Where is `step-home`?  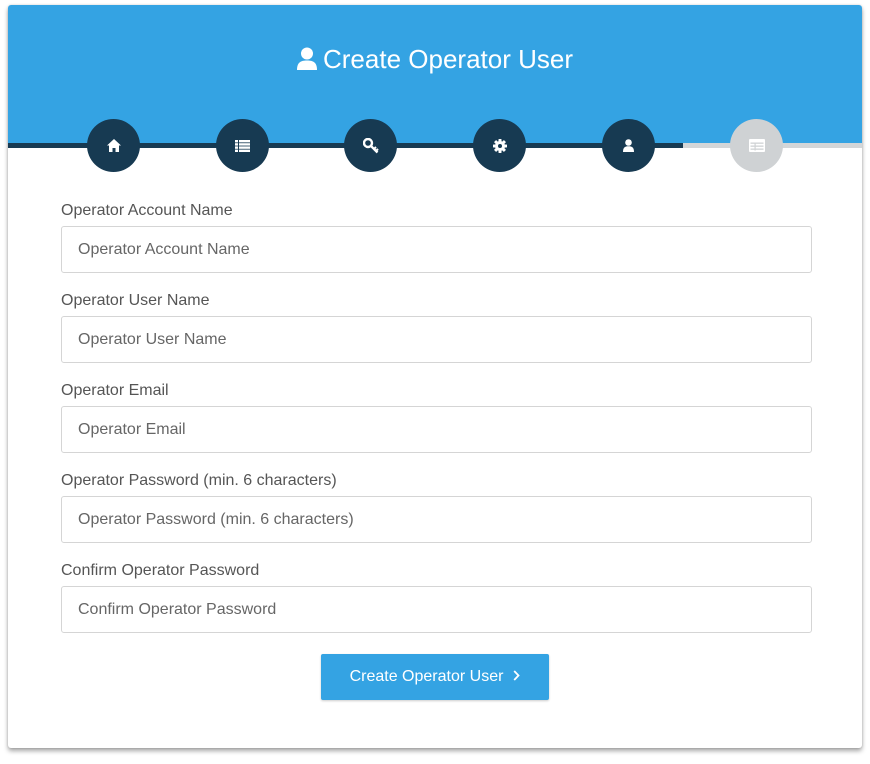
step-home is located at coordinates (113, 145).